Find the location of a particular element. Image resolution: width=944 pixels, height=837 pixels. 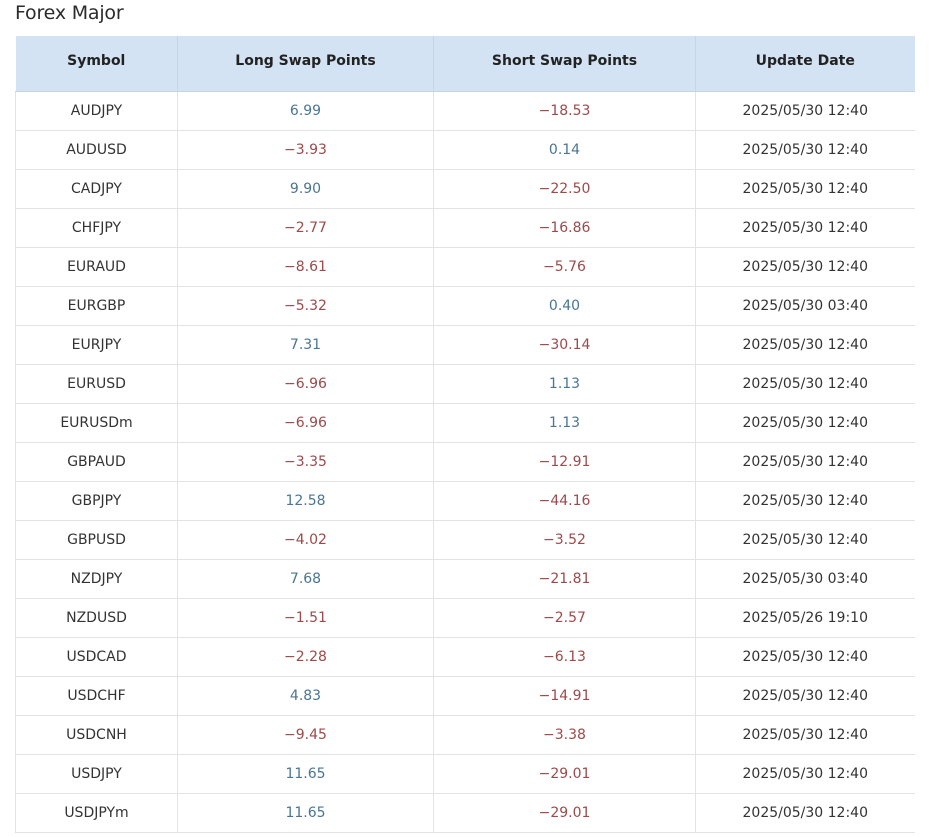

cell-symbol: USDCHF is located at coordinates (96, 696).